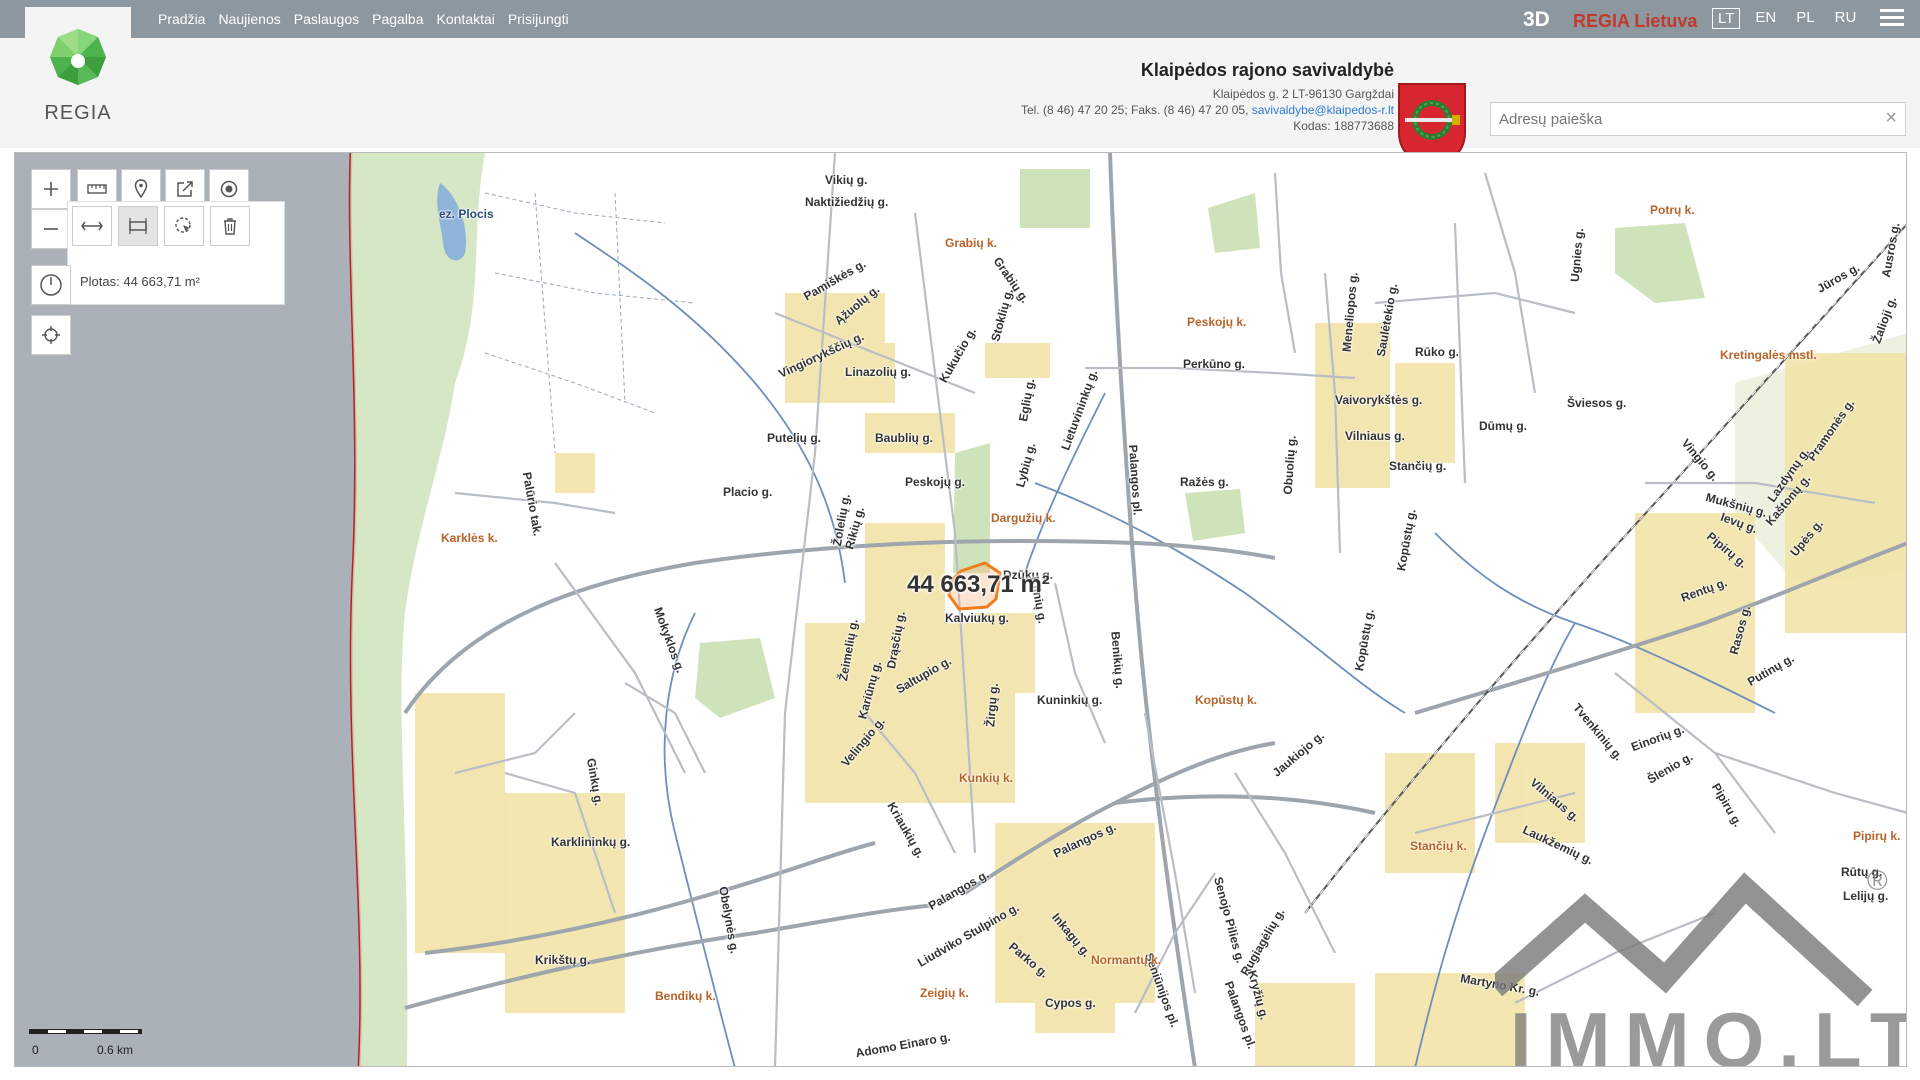 This screenshot has height=1080, width=1920. I want to click on trash-icon, so click(230, 226).